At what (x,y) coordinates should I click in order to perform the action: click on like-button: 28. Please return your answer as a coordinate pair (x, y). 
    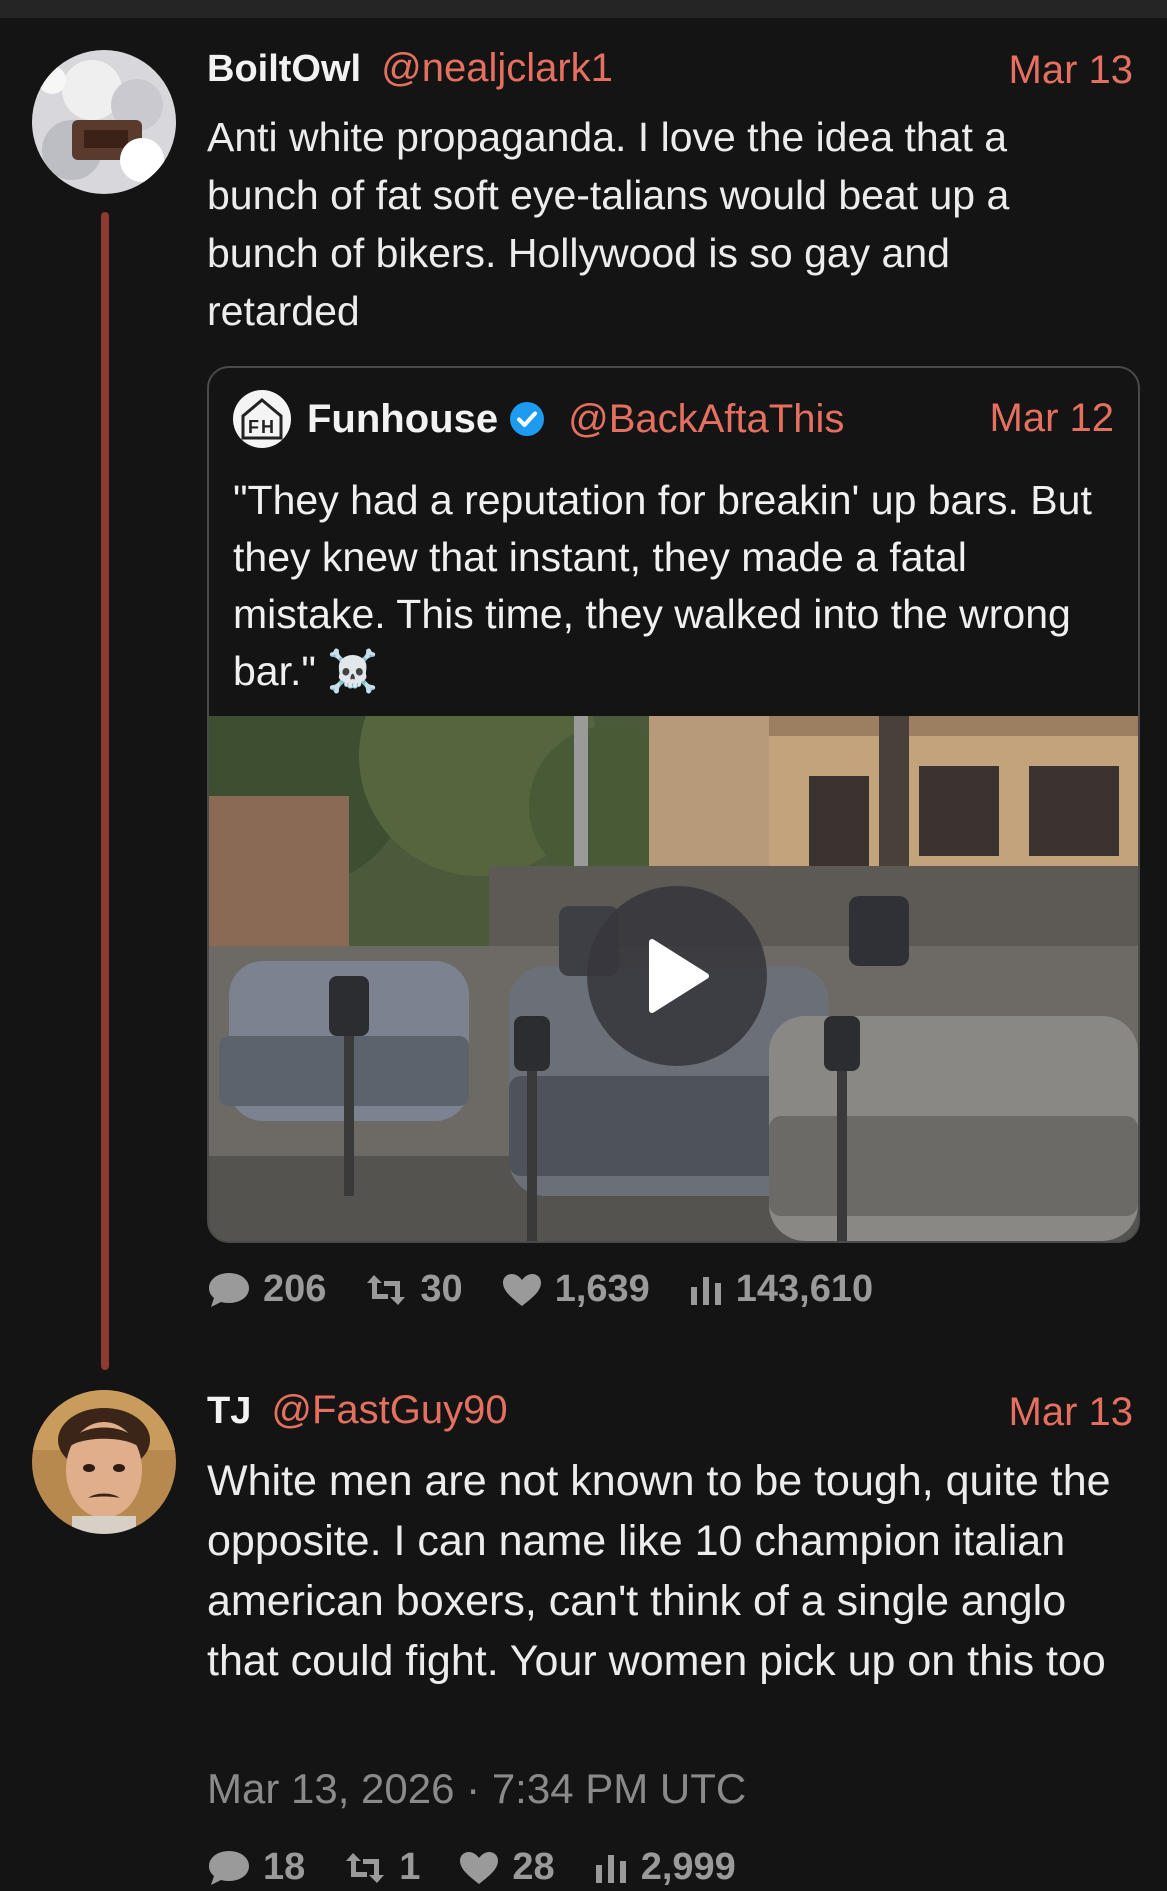
    Looking at the image, I should click on (506, 1867).